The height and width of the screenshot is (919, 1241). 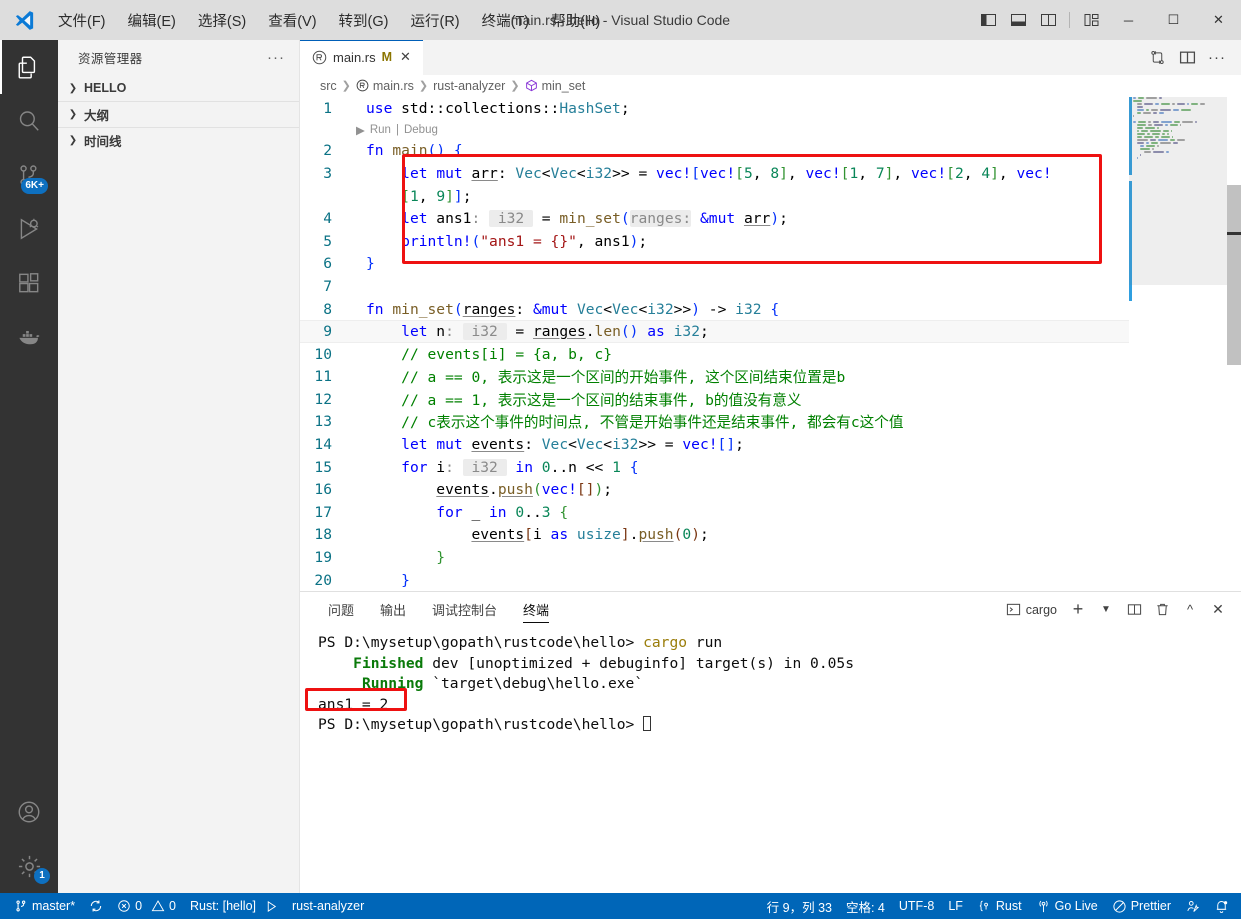 What do you see at coordinates (555, 86) in the screenshot?
I see `breadcrumb-item-min-set: min_set` at bounding box center [555, 86].